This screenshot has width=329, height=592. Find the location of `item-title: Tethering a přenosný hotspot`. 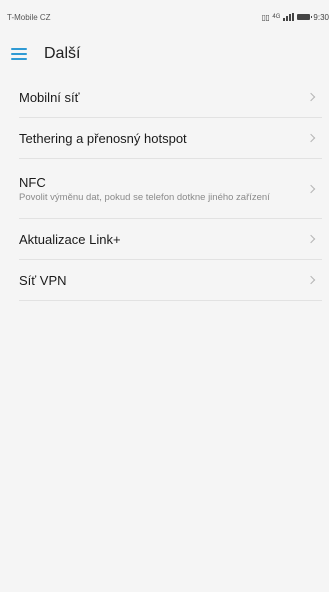

item-title: Tethering a přenosný hotspot is located at coordinates (103, 138).